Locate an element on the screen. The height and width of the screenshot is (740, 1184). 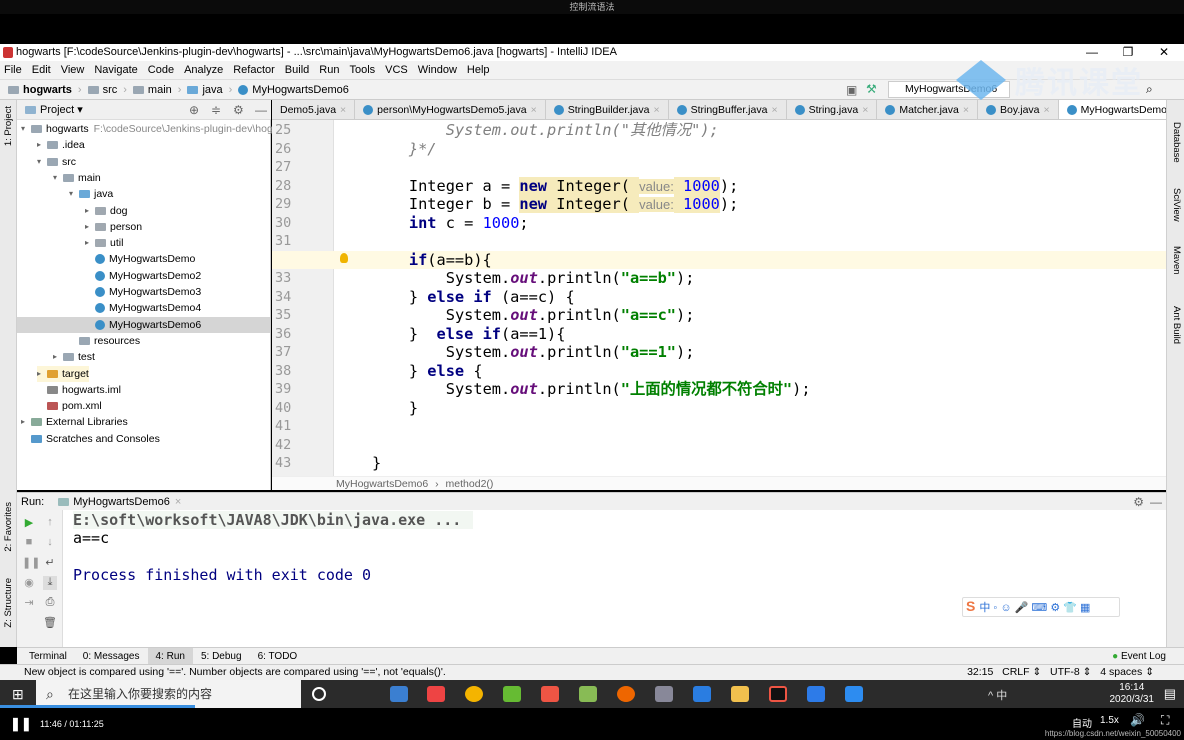
tree-item: ▸ target is located at coordinates (63, 373).